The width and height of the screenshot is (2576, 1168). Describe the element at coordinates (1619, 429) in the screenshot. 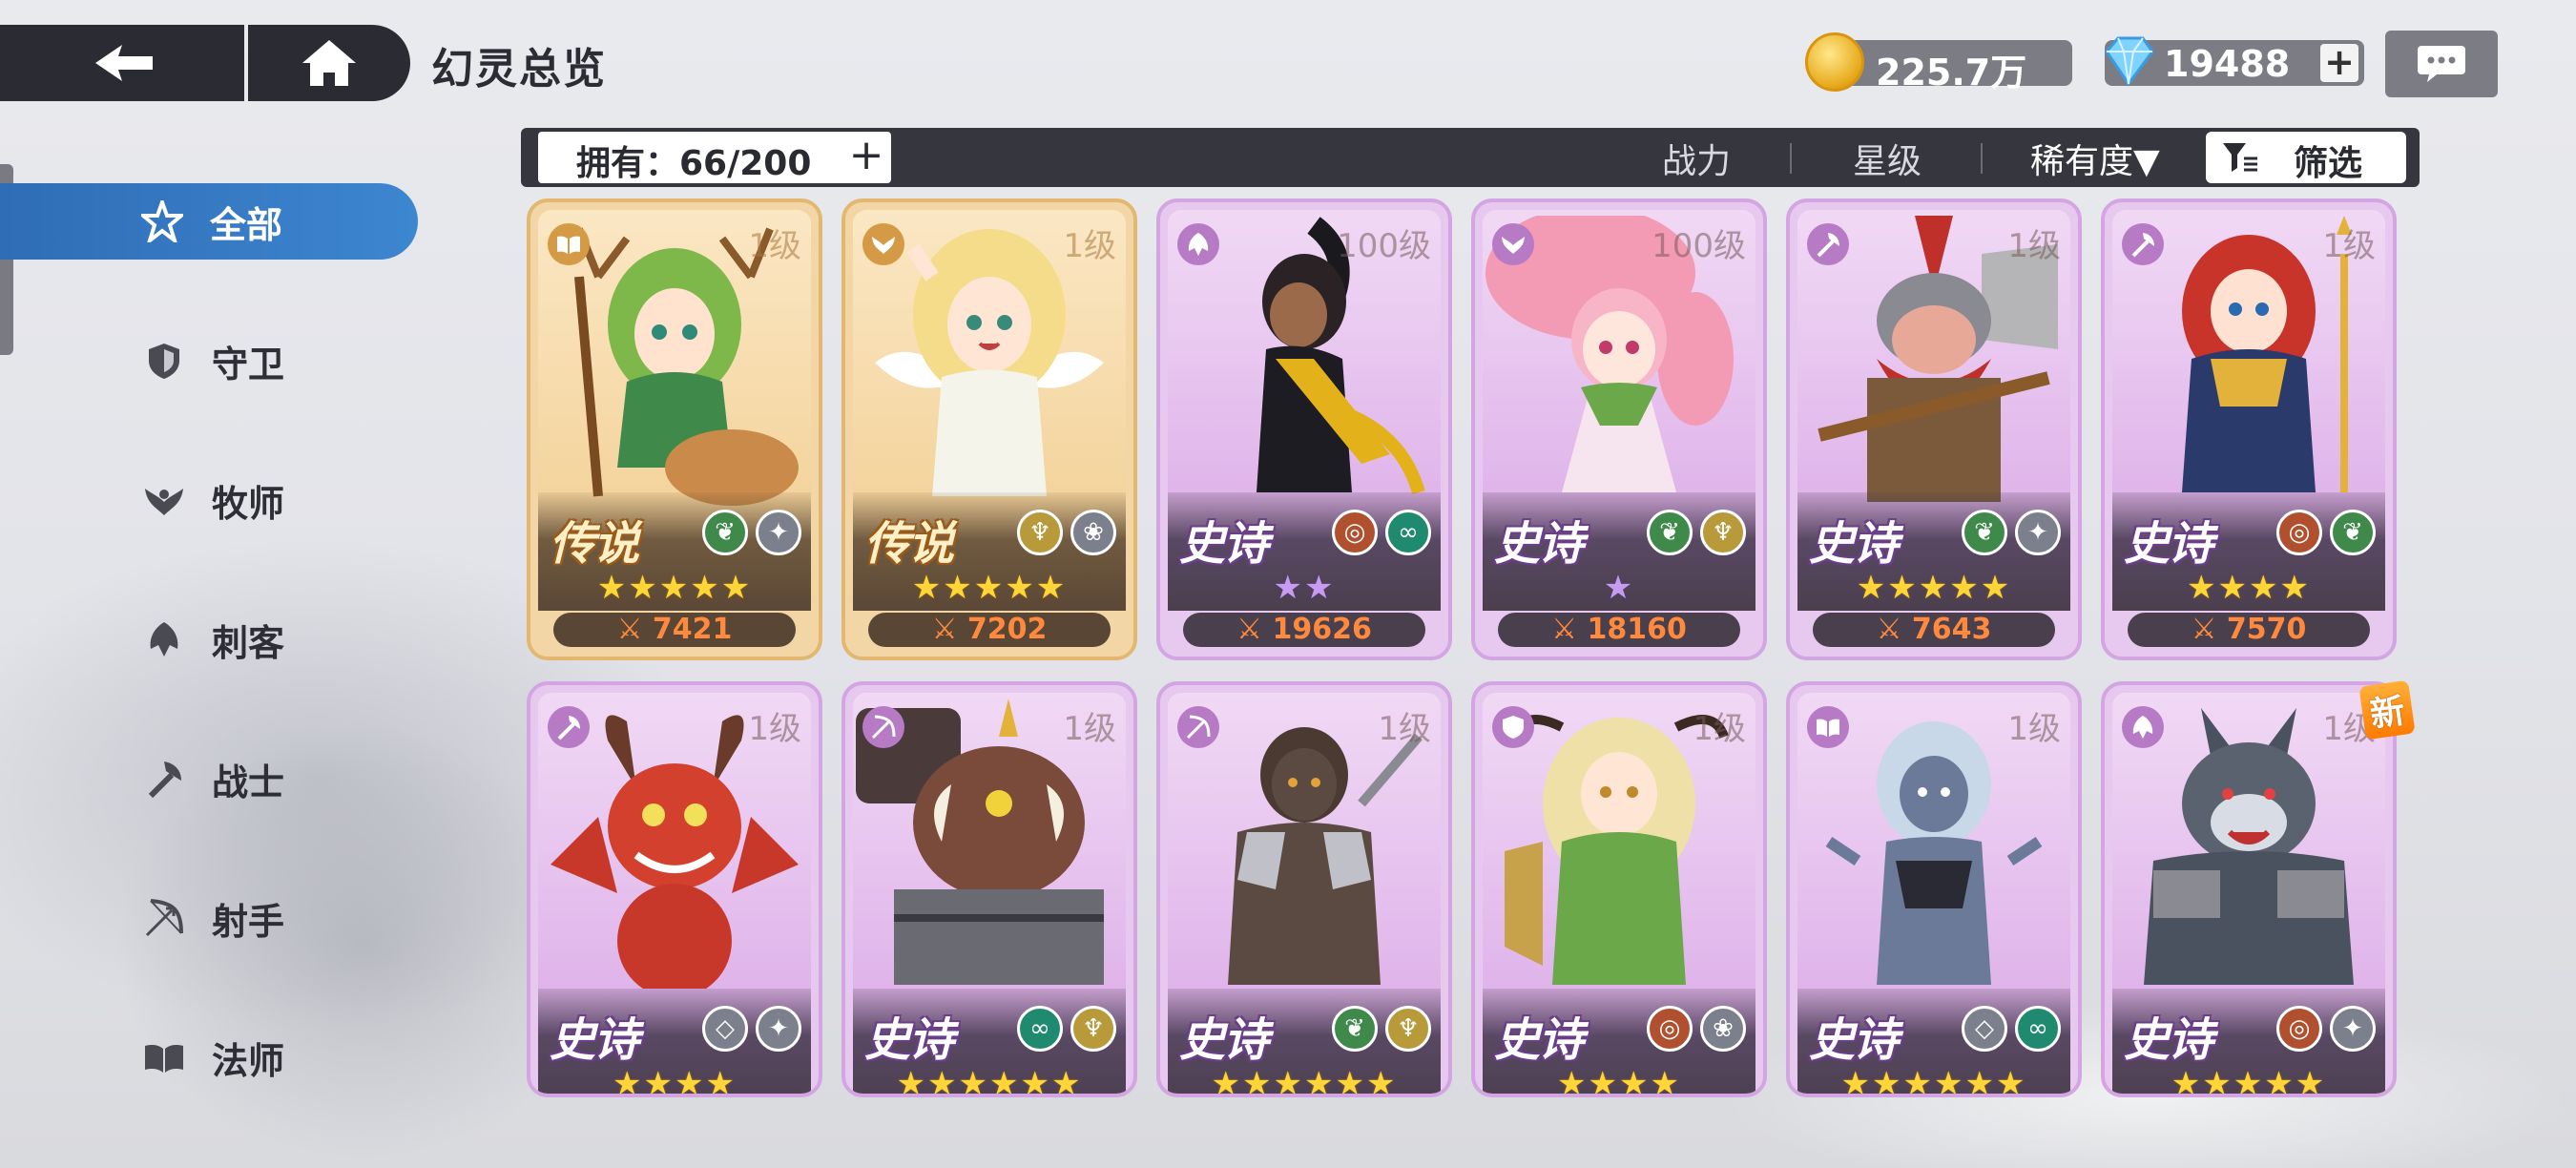

I see `hero-card: 100级 史诗 ❦ ♆ ★ ⚔ 18160` at that location.